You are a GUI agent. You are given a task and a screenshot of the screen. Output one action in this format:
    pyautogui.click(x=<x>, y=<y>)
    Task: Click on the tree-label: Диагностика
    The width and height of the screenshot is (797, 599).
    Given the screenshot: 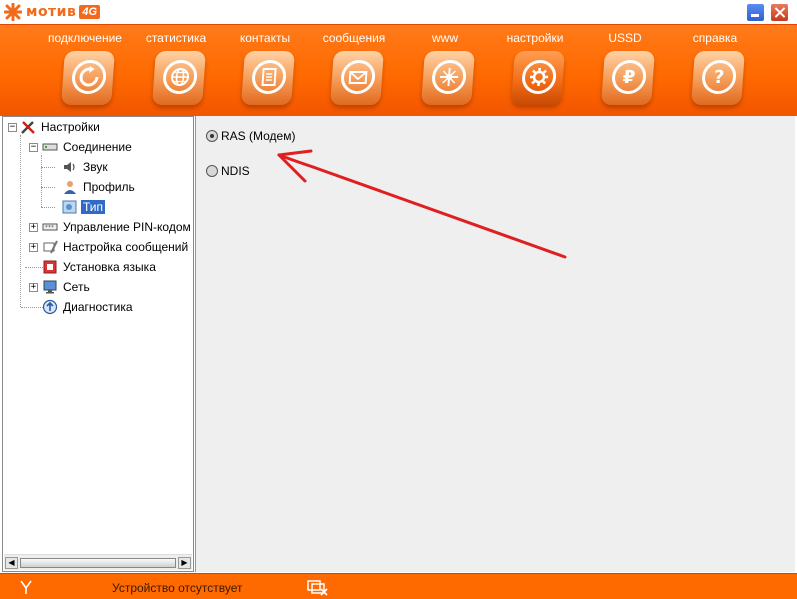 What is the action you would take?
    pyautogui.click(x=98, y=307)
    